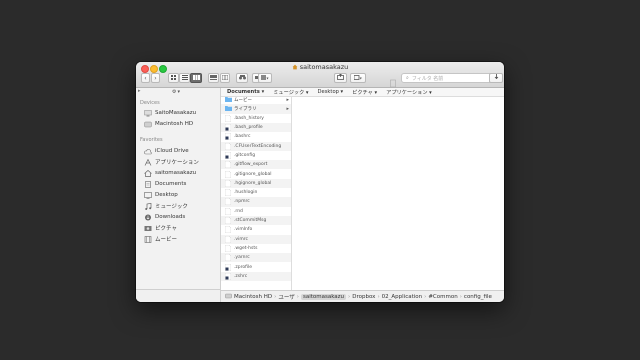 The width and height of the screenshot is (640, 360). Describe the element at coordinates (442, 297) in the screenshot. I see `path-segment: #Common` at that location.